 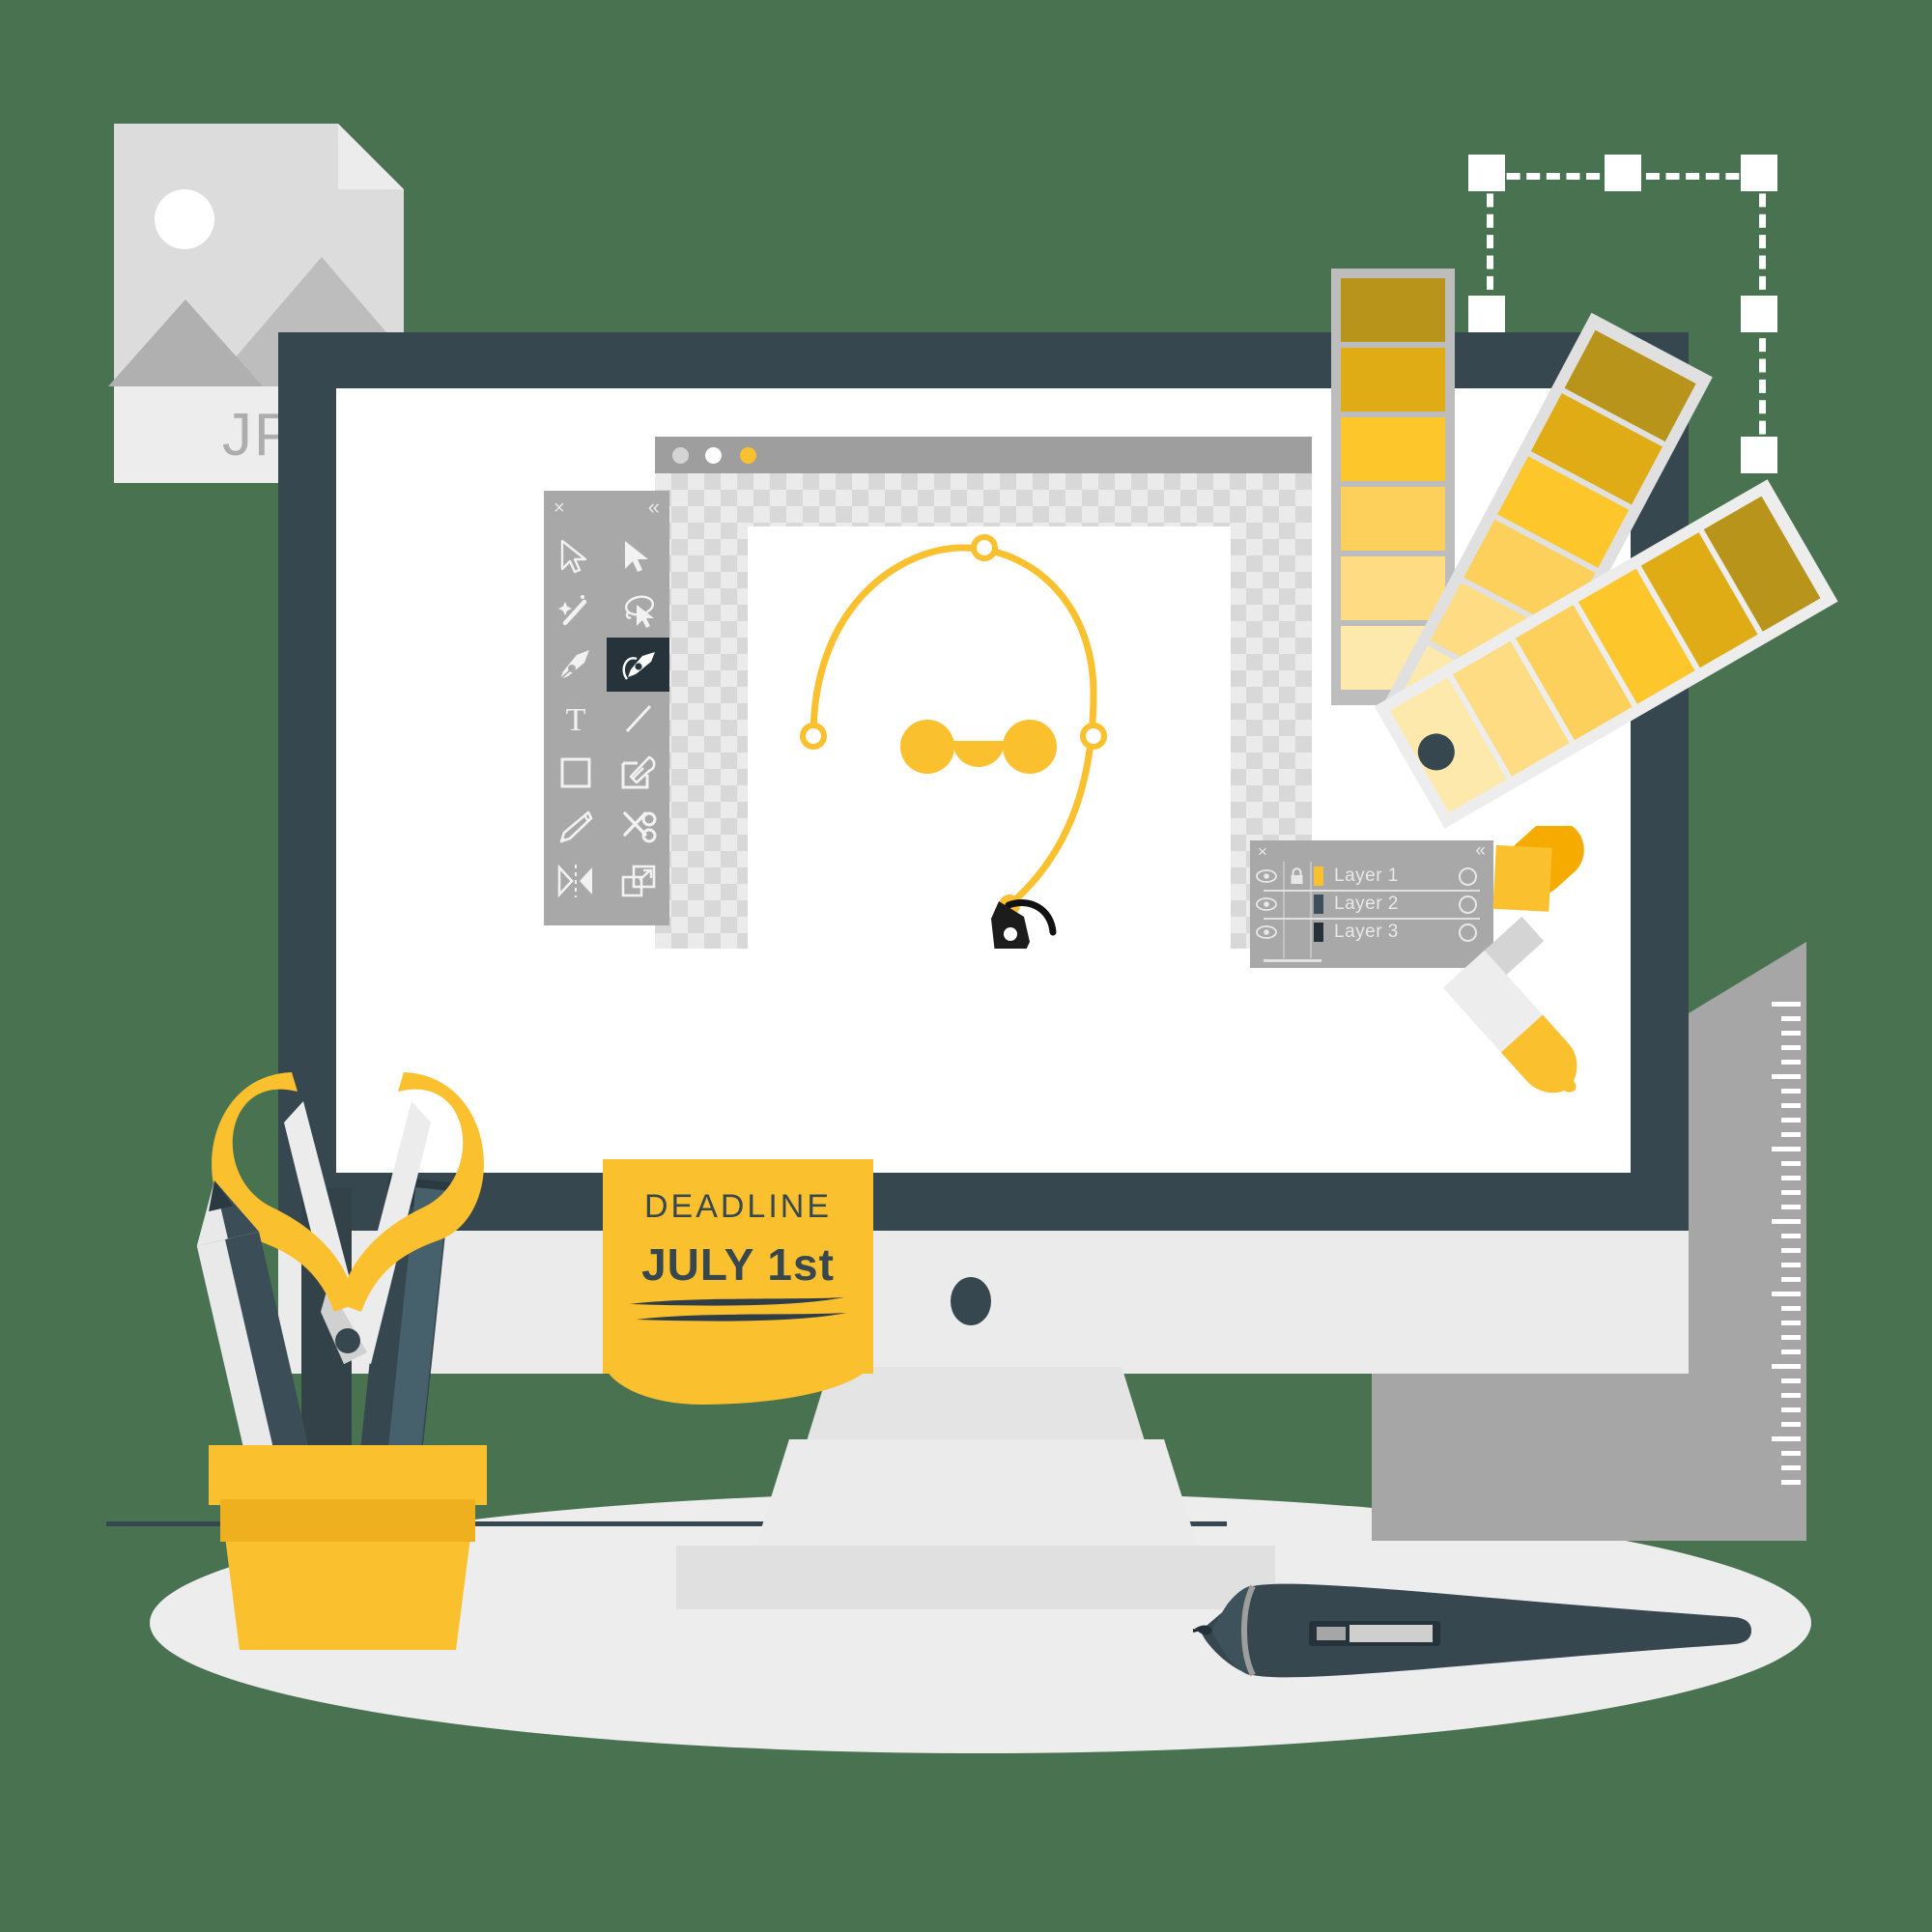 What do you see at coordinates (575, 827) in the screenshot?
I see `pencil-tool-icon` at bounding box center [575, 827].